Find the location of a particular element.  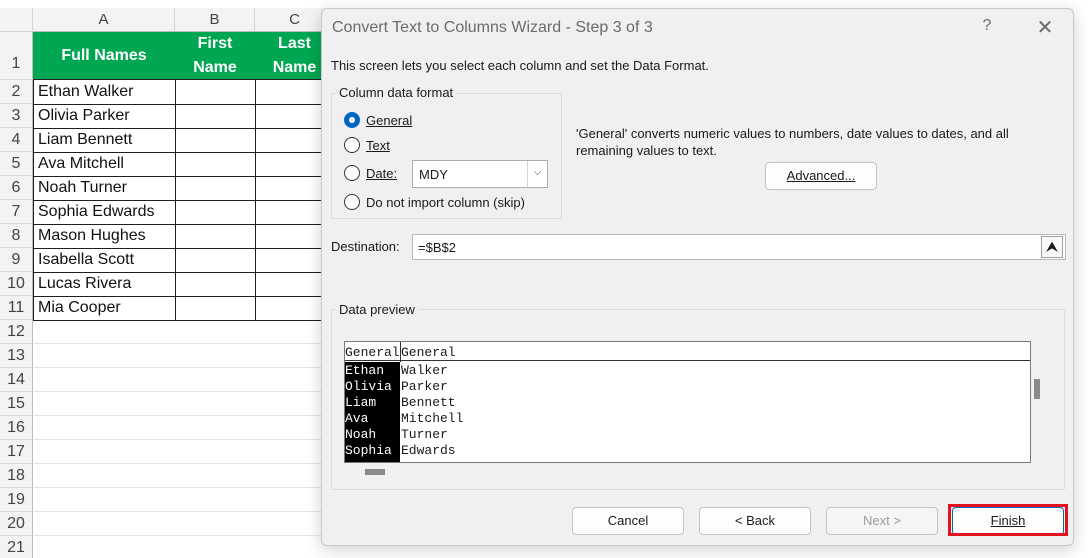

finish-highlight-box is located at coordinates (1008, 520).